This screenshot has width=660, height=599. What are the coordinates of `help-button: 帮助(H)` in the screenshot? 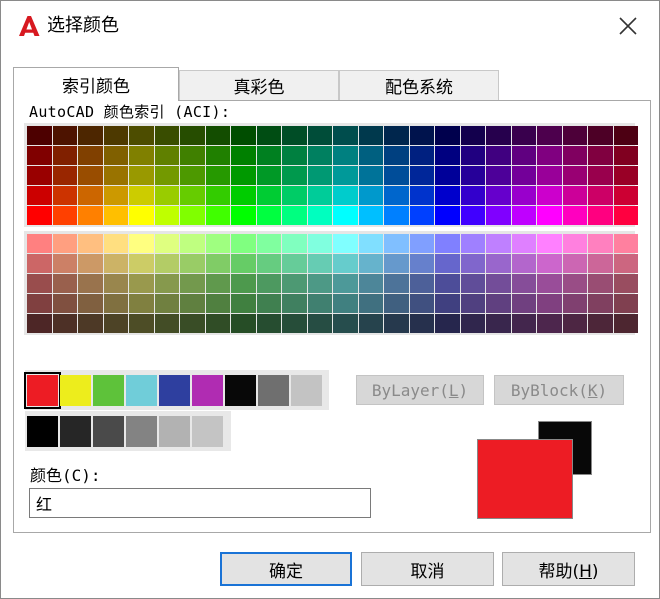 It's located at (568, 569).